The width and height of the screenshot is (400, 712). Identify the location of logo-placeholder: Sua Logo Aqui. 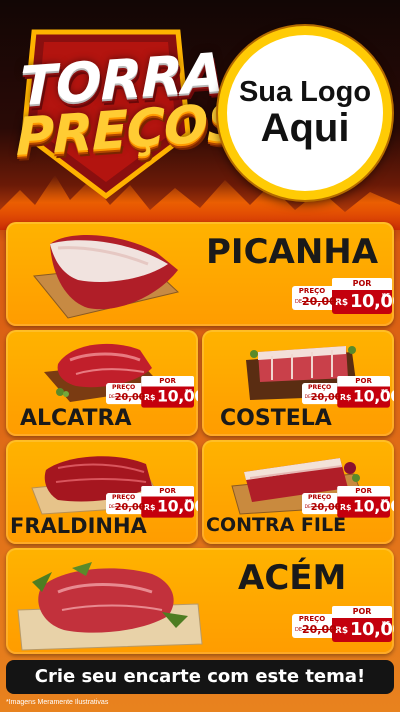
(305, 113).